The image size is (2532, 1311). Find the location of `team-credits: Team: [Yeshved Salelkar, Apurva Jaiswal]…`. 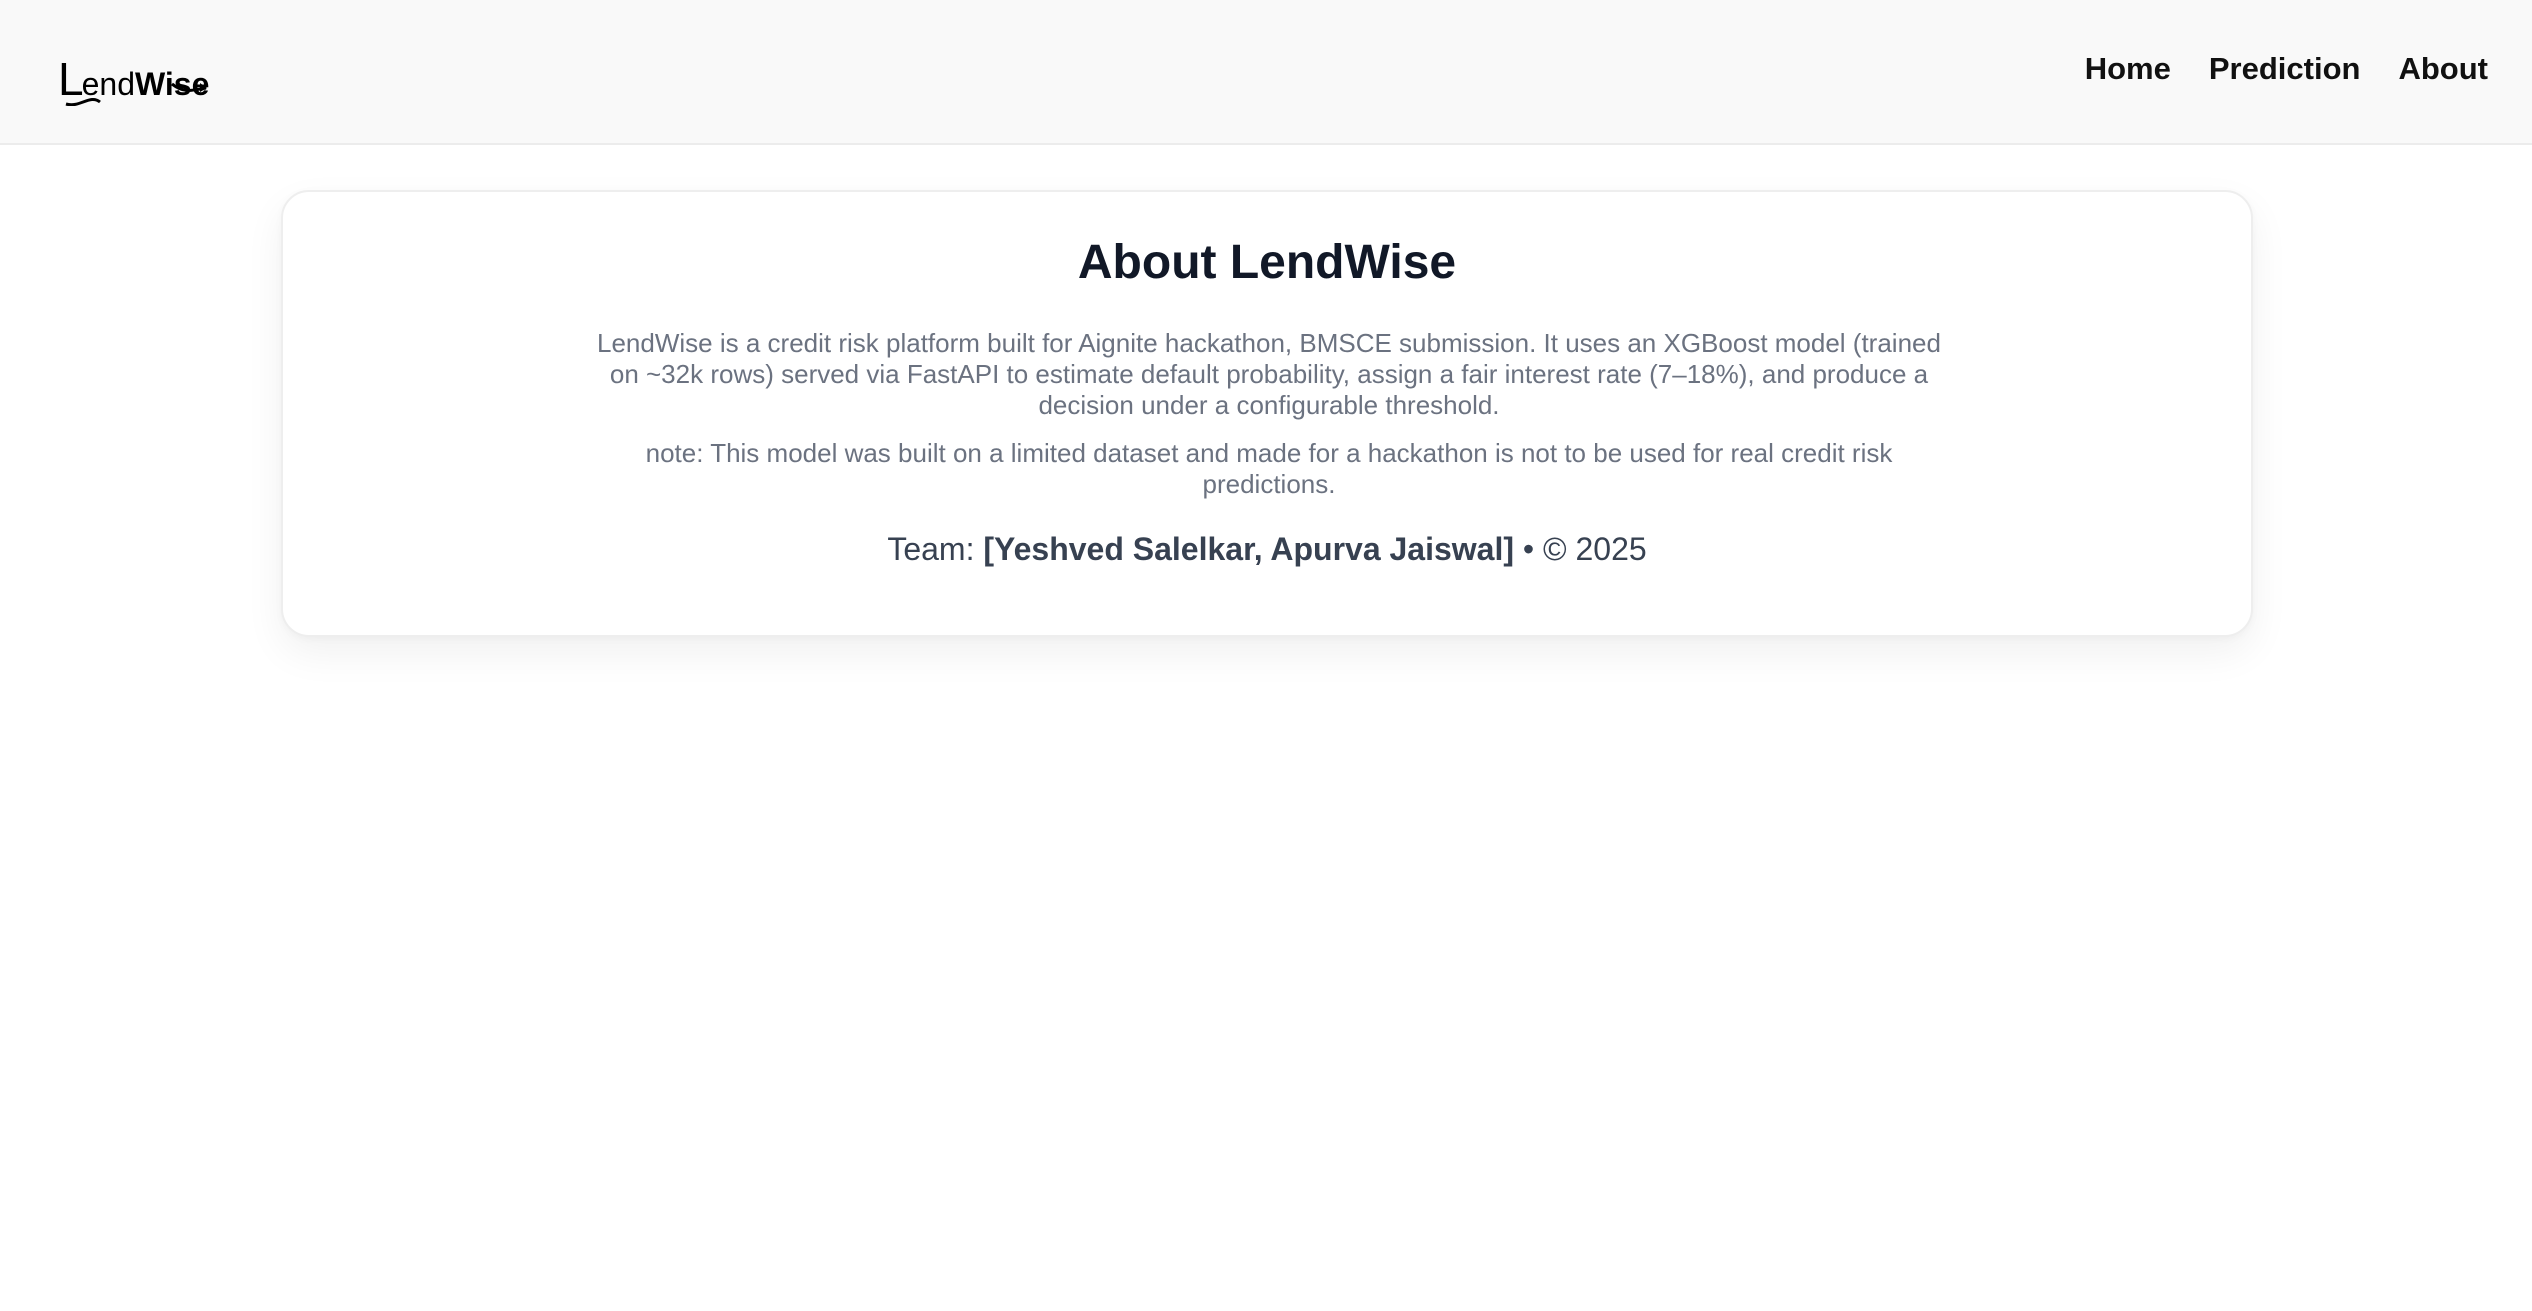

team-credits: Team: [Yeshved Salelkar, Apurva Jaiswal]… is located at coordinates (1267, 549).